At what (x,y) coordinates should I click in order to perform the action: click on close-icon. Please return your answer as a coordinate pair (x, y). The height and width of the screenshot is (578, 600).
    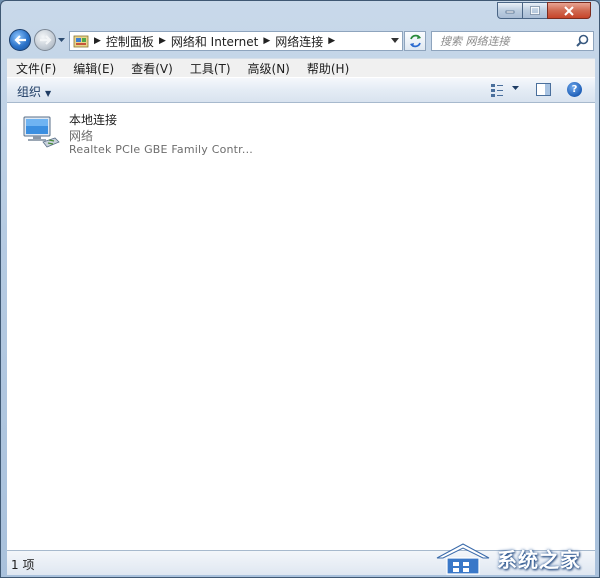
    Looking at the image, I should click on (569, 10).